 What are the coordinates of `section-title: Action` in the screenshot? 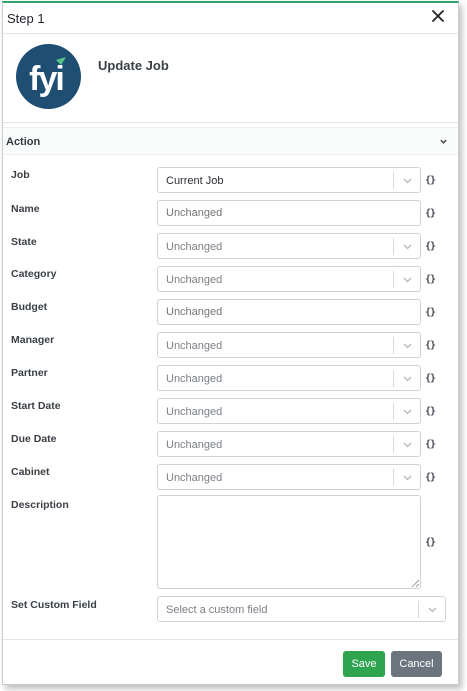 It's located at (23, 142).